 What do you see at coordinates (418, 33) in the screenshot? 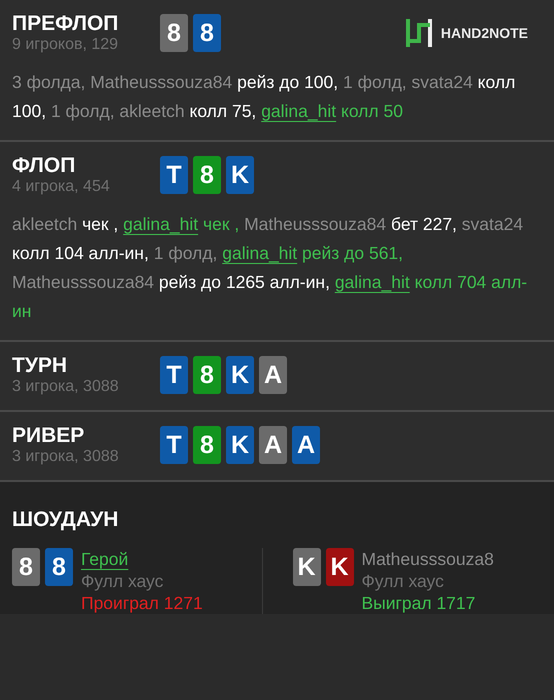
I see `logo-icon` at bounding box center [418, 33].